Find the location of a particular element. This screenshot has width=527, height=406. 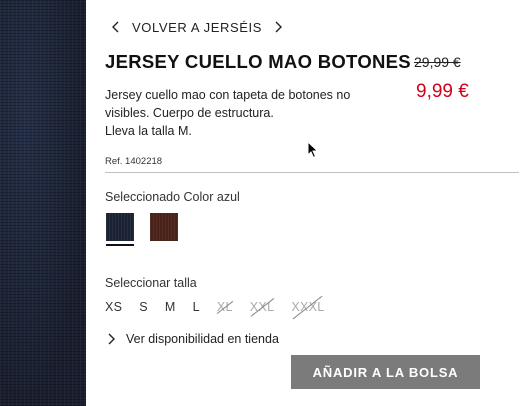

size-select-label: Seleccionar talla is located at coordinates (151, 283).